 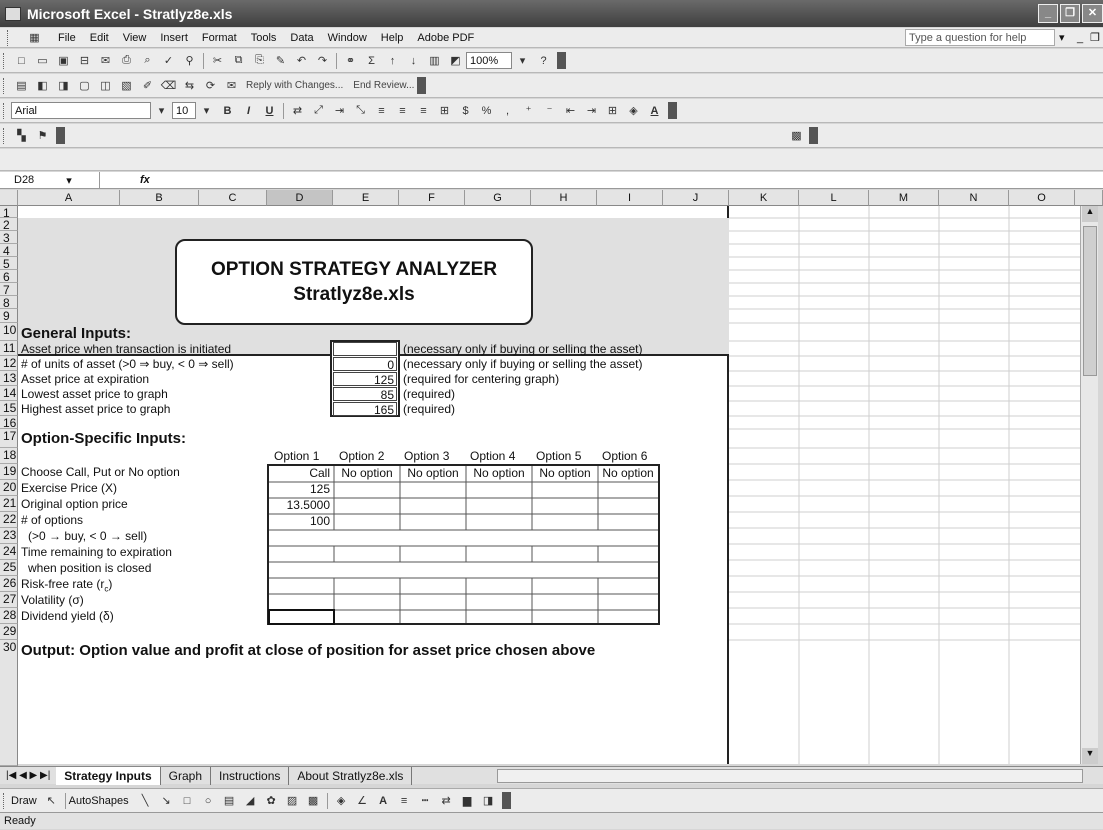 I want to click on redo-icon: ↷, so click(x=322, y=60).